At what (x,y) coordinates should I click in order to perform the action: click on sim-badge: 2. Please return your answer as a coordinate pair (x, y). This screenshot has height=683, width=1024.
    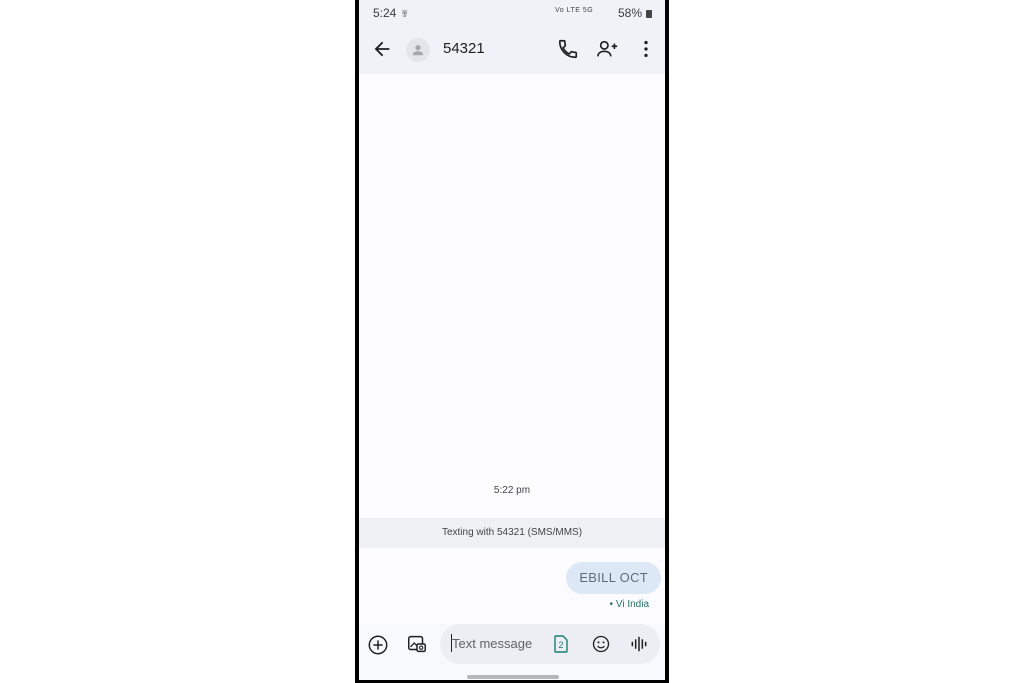
    Looking at the image, I should click on (560, 645).